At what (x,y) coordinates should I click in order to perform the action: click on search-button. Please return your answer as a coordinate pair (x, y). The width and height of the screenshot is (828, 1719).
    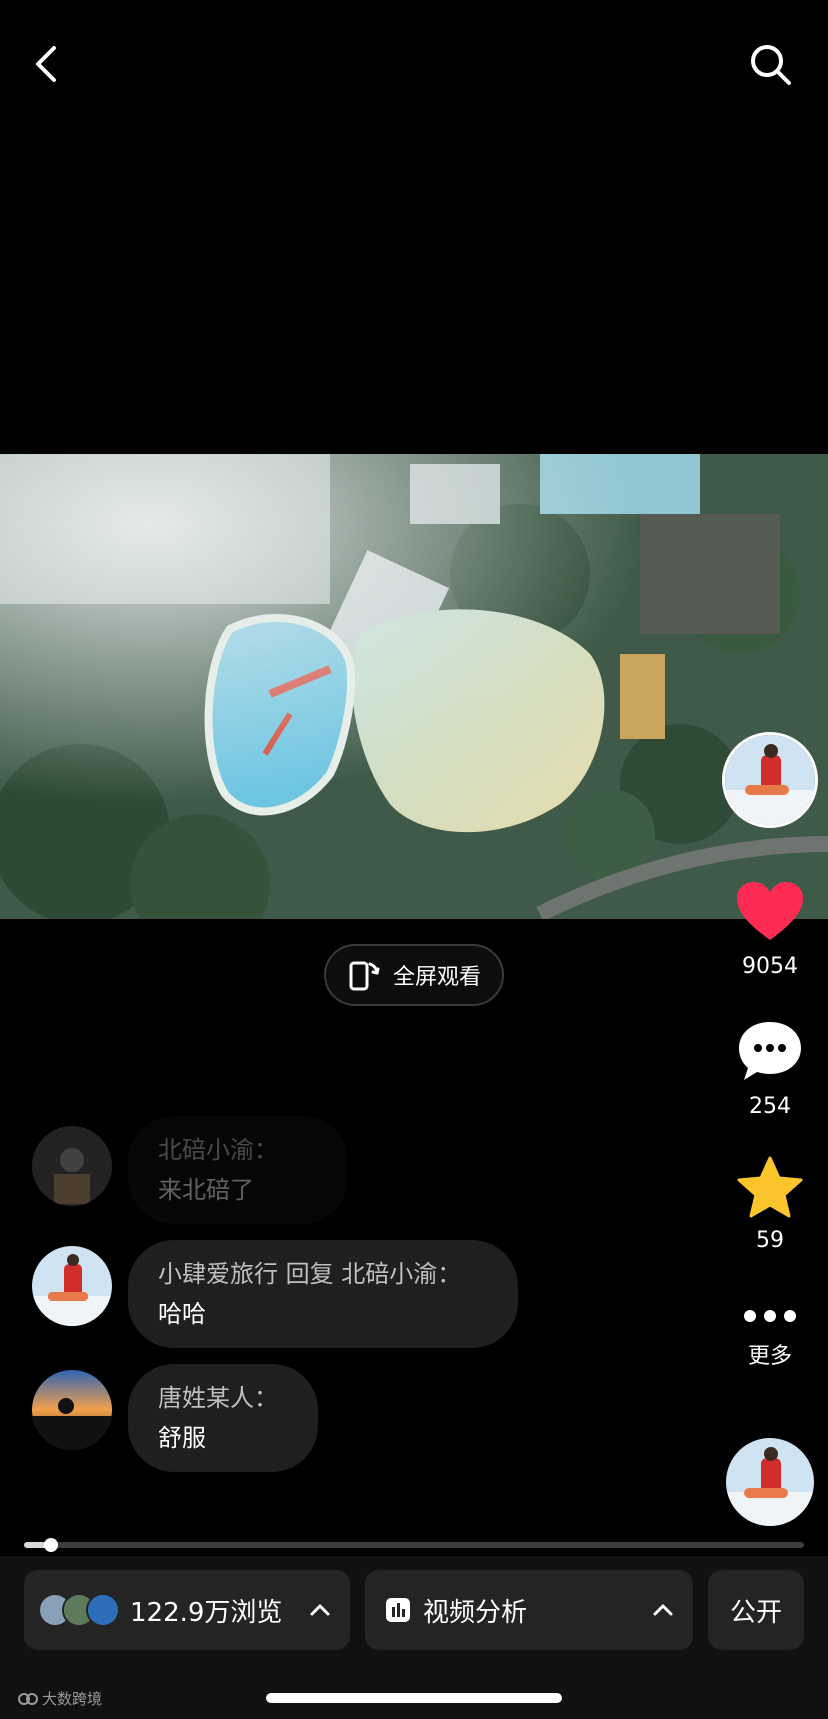
    Looking at the image, I should click on (771, 65).